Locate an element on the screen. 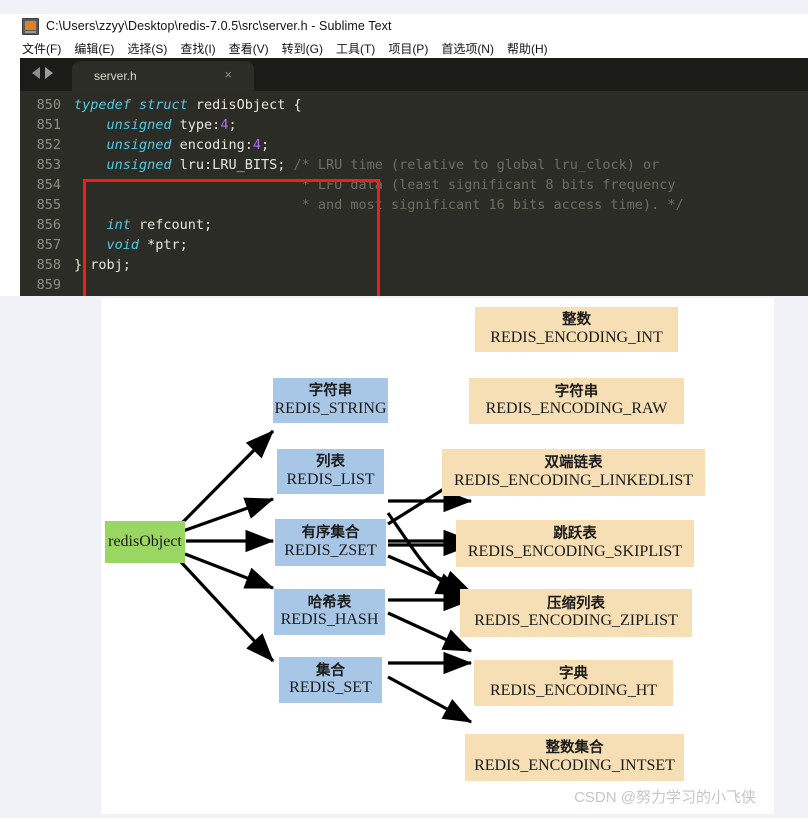 This screenshot has width=808, height=818. desktop-top-strip is located at coordinates (404, 7).